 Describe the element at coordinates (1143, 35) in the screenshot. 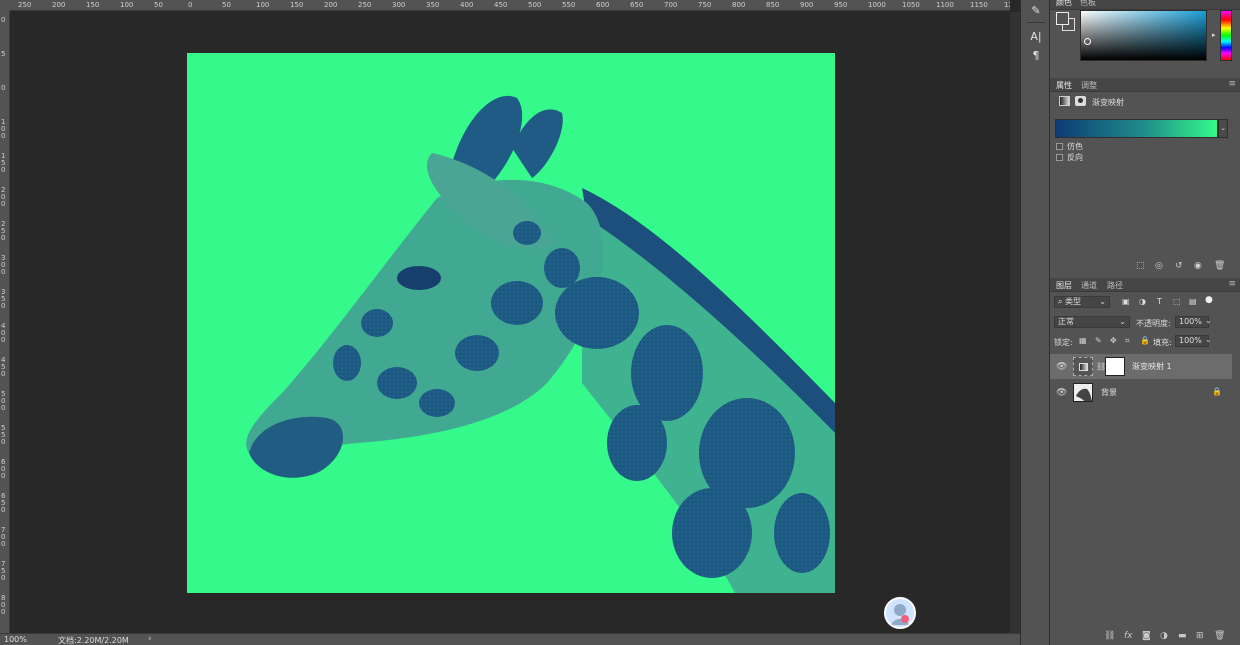

I see `color-picker-field` at that location.